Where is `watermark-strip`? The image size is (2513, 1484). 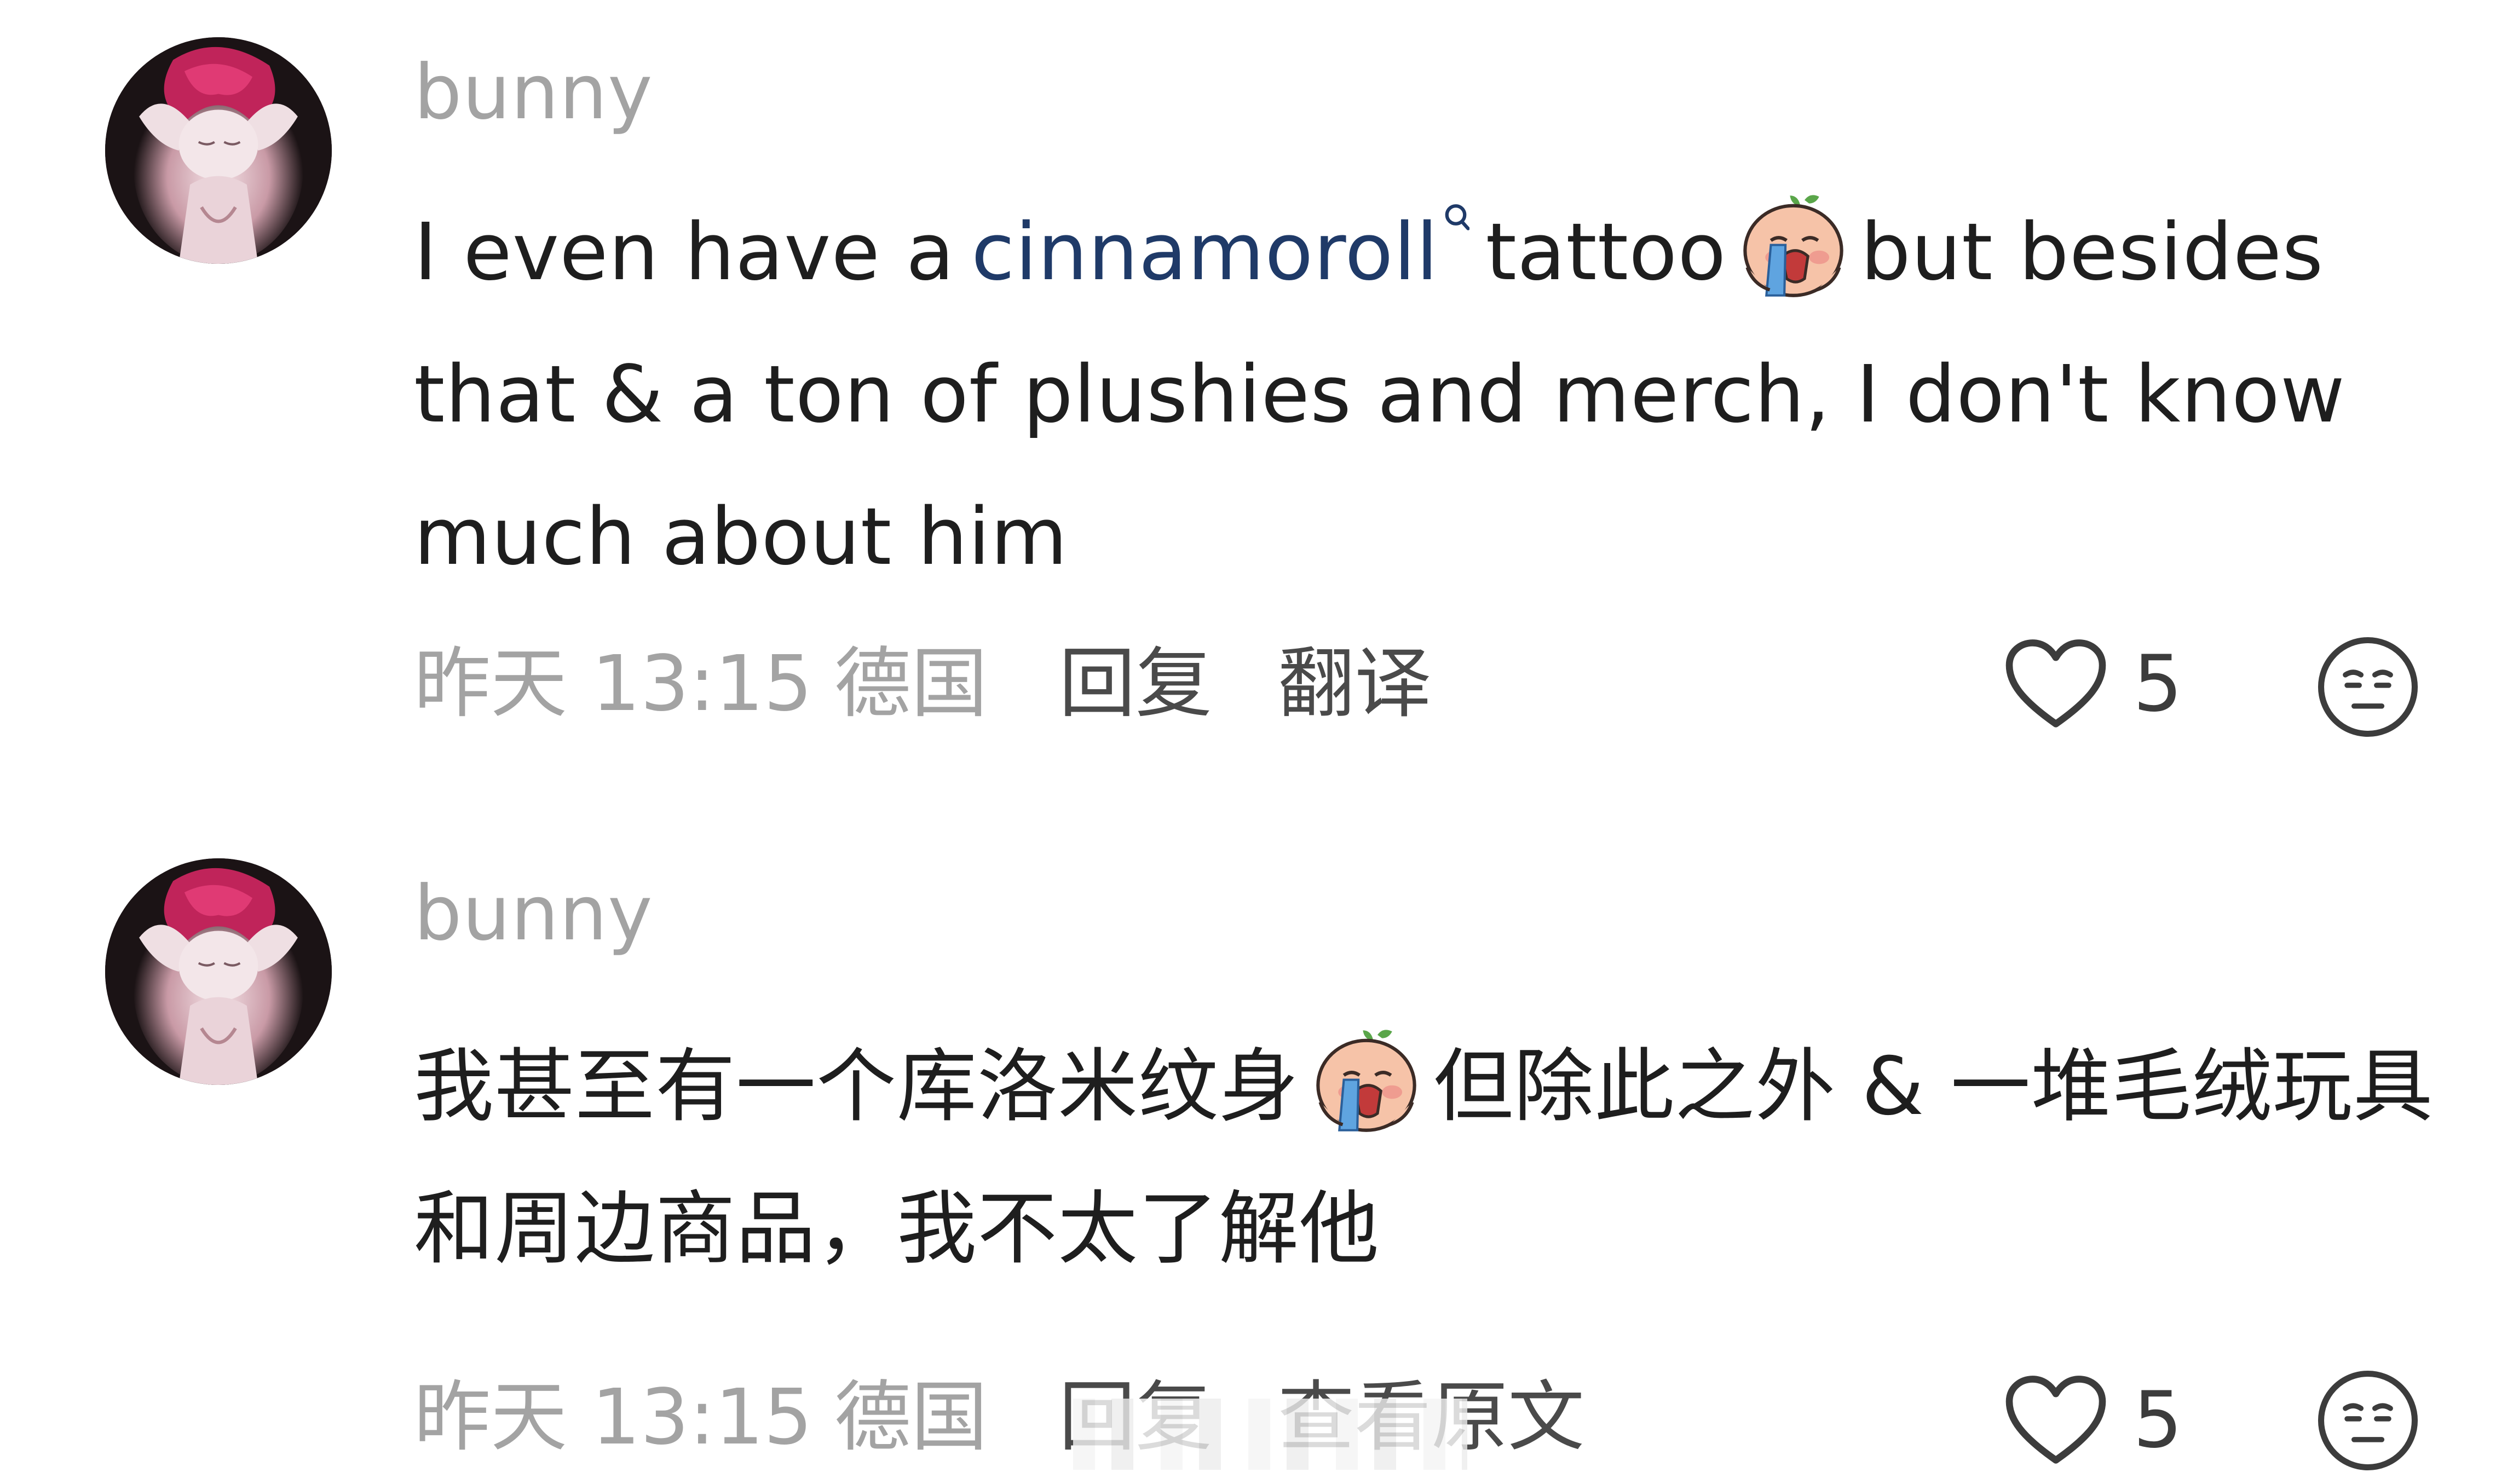
watermark-strip is located at coordinates (1270, 1434).